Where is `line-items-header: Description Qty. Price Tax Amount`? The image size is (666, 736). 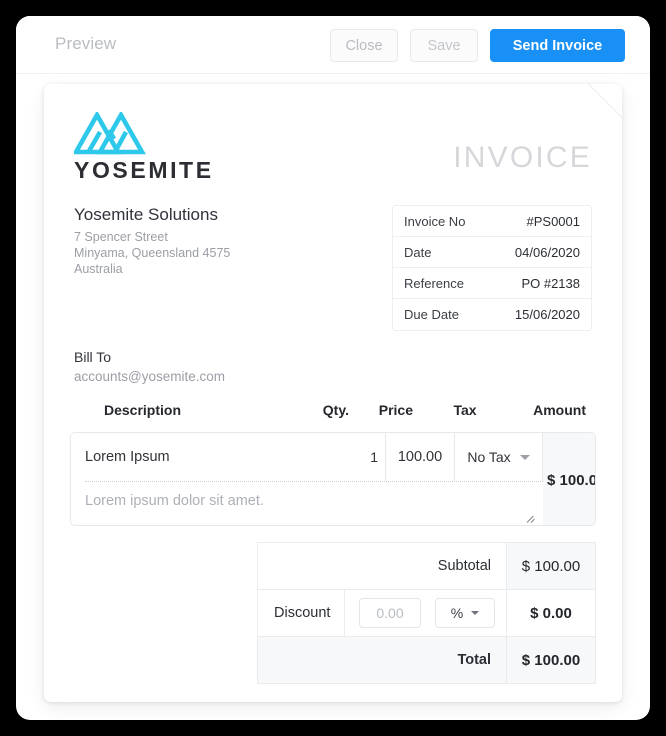 line-items-header: Description Qty. Price Tax Amount is located at coordinates (333, 414).